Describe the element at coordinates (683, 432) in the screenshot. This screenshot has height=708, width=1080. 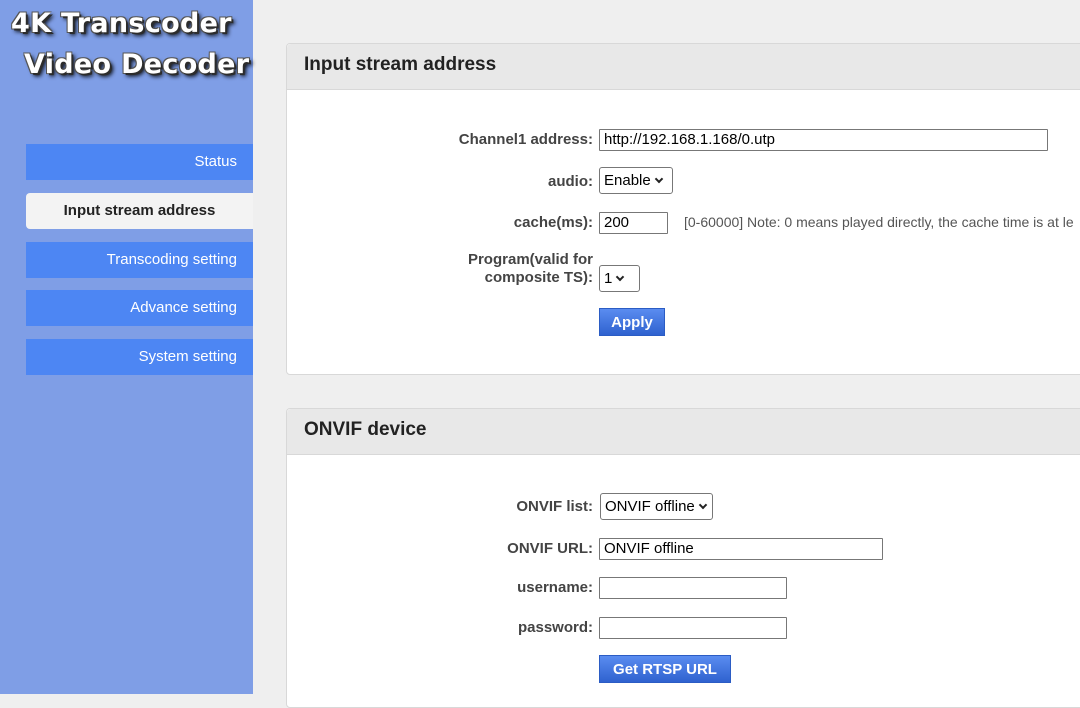
I see `onvif-panel-title: ONVIF device` at that location.